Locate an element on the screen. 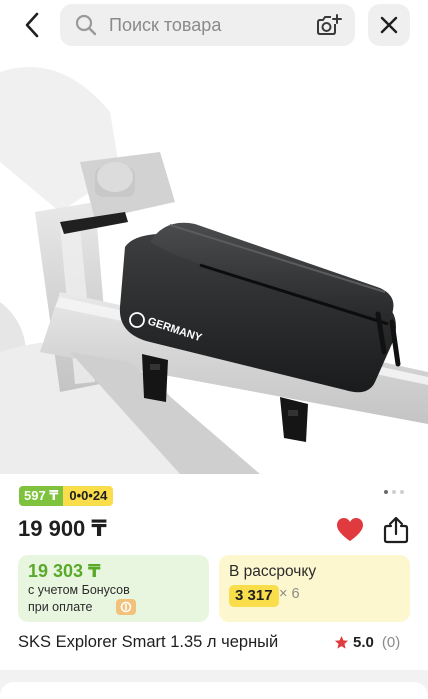  installment-badge: 0•0•24 is located at coordinates (88, 496).